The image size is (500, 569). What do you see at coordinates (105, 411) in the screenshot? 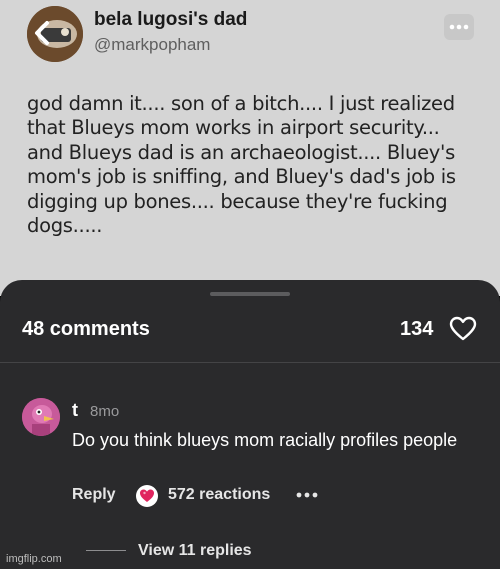
I see `comment-timestamp: 8mo` at bounding box center [105, 411].